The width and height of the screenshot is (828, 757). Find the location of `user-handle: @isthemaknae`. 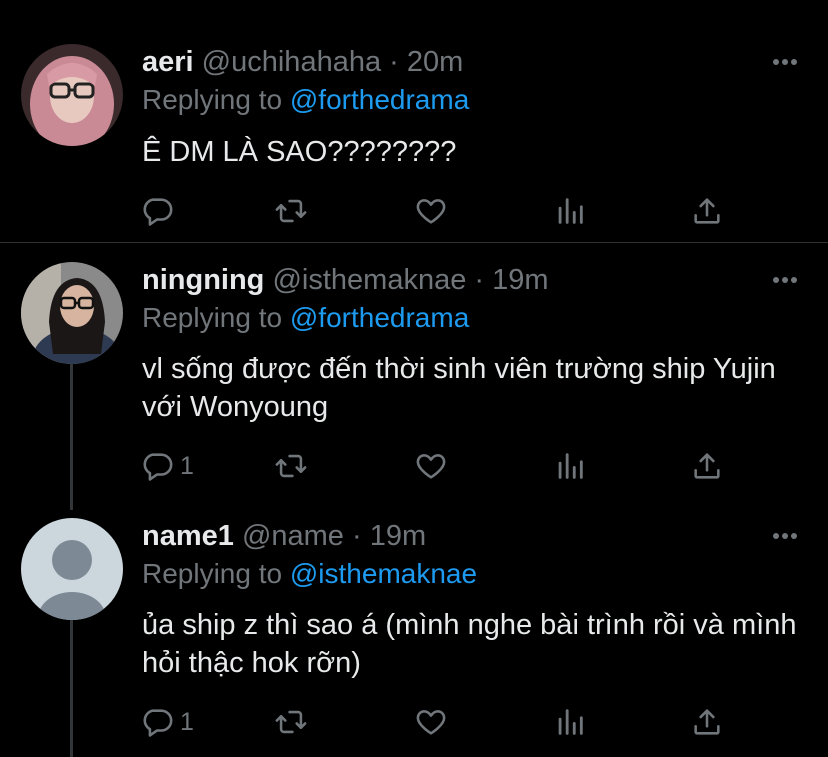

user-handle: @isthemaknae is located at coordinates (369, 280).